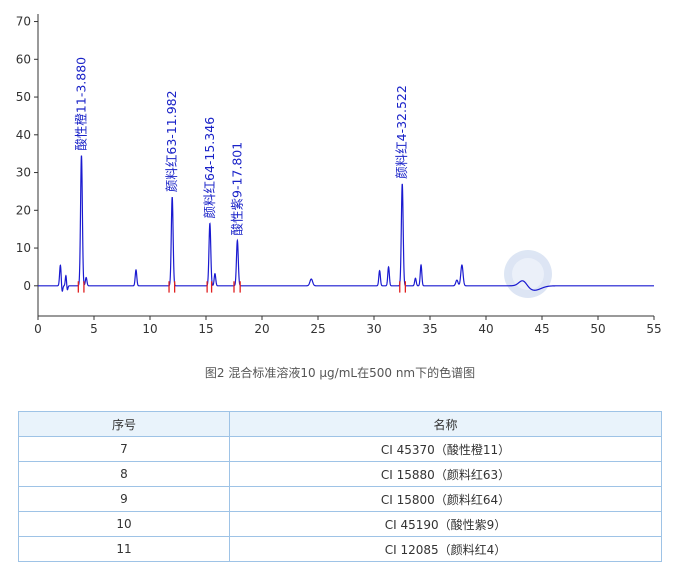 The height and width of the screenshot is (585, 680). I want to click on table-row: 9 CI 15800（颜料红64）, so click(340, 499).